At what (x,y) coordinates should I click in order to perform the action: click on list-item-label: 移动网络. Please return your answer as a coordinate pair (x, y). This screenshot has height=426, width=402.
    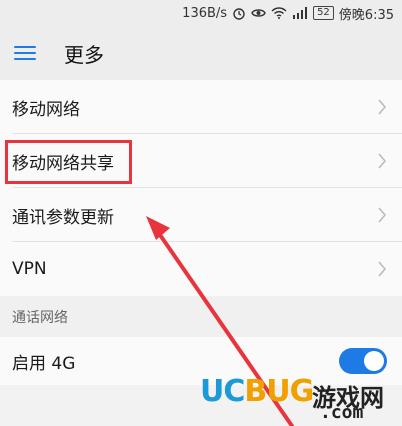
    Looking at the image, I should click on (46, 109).